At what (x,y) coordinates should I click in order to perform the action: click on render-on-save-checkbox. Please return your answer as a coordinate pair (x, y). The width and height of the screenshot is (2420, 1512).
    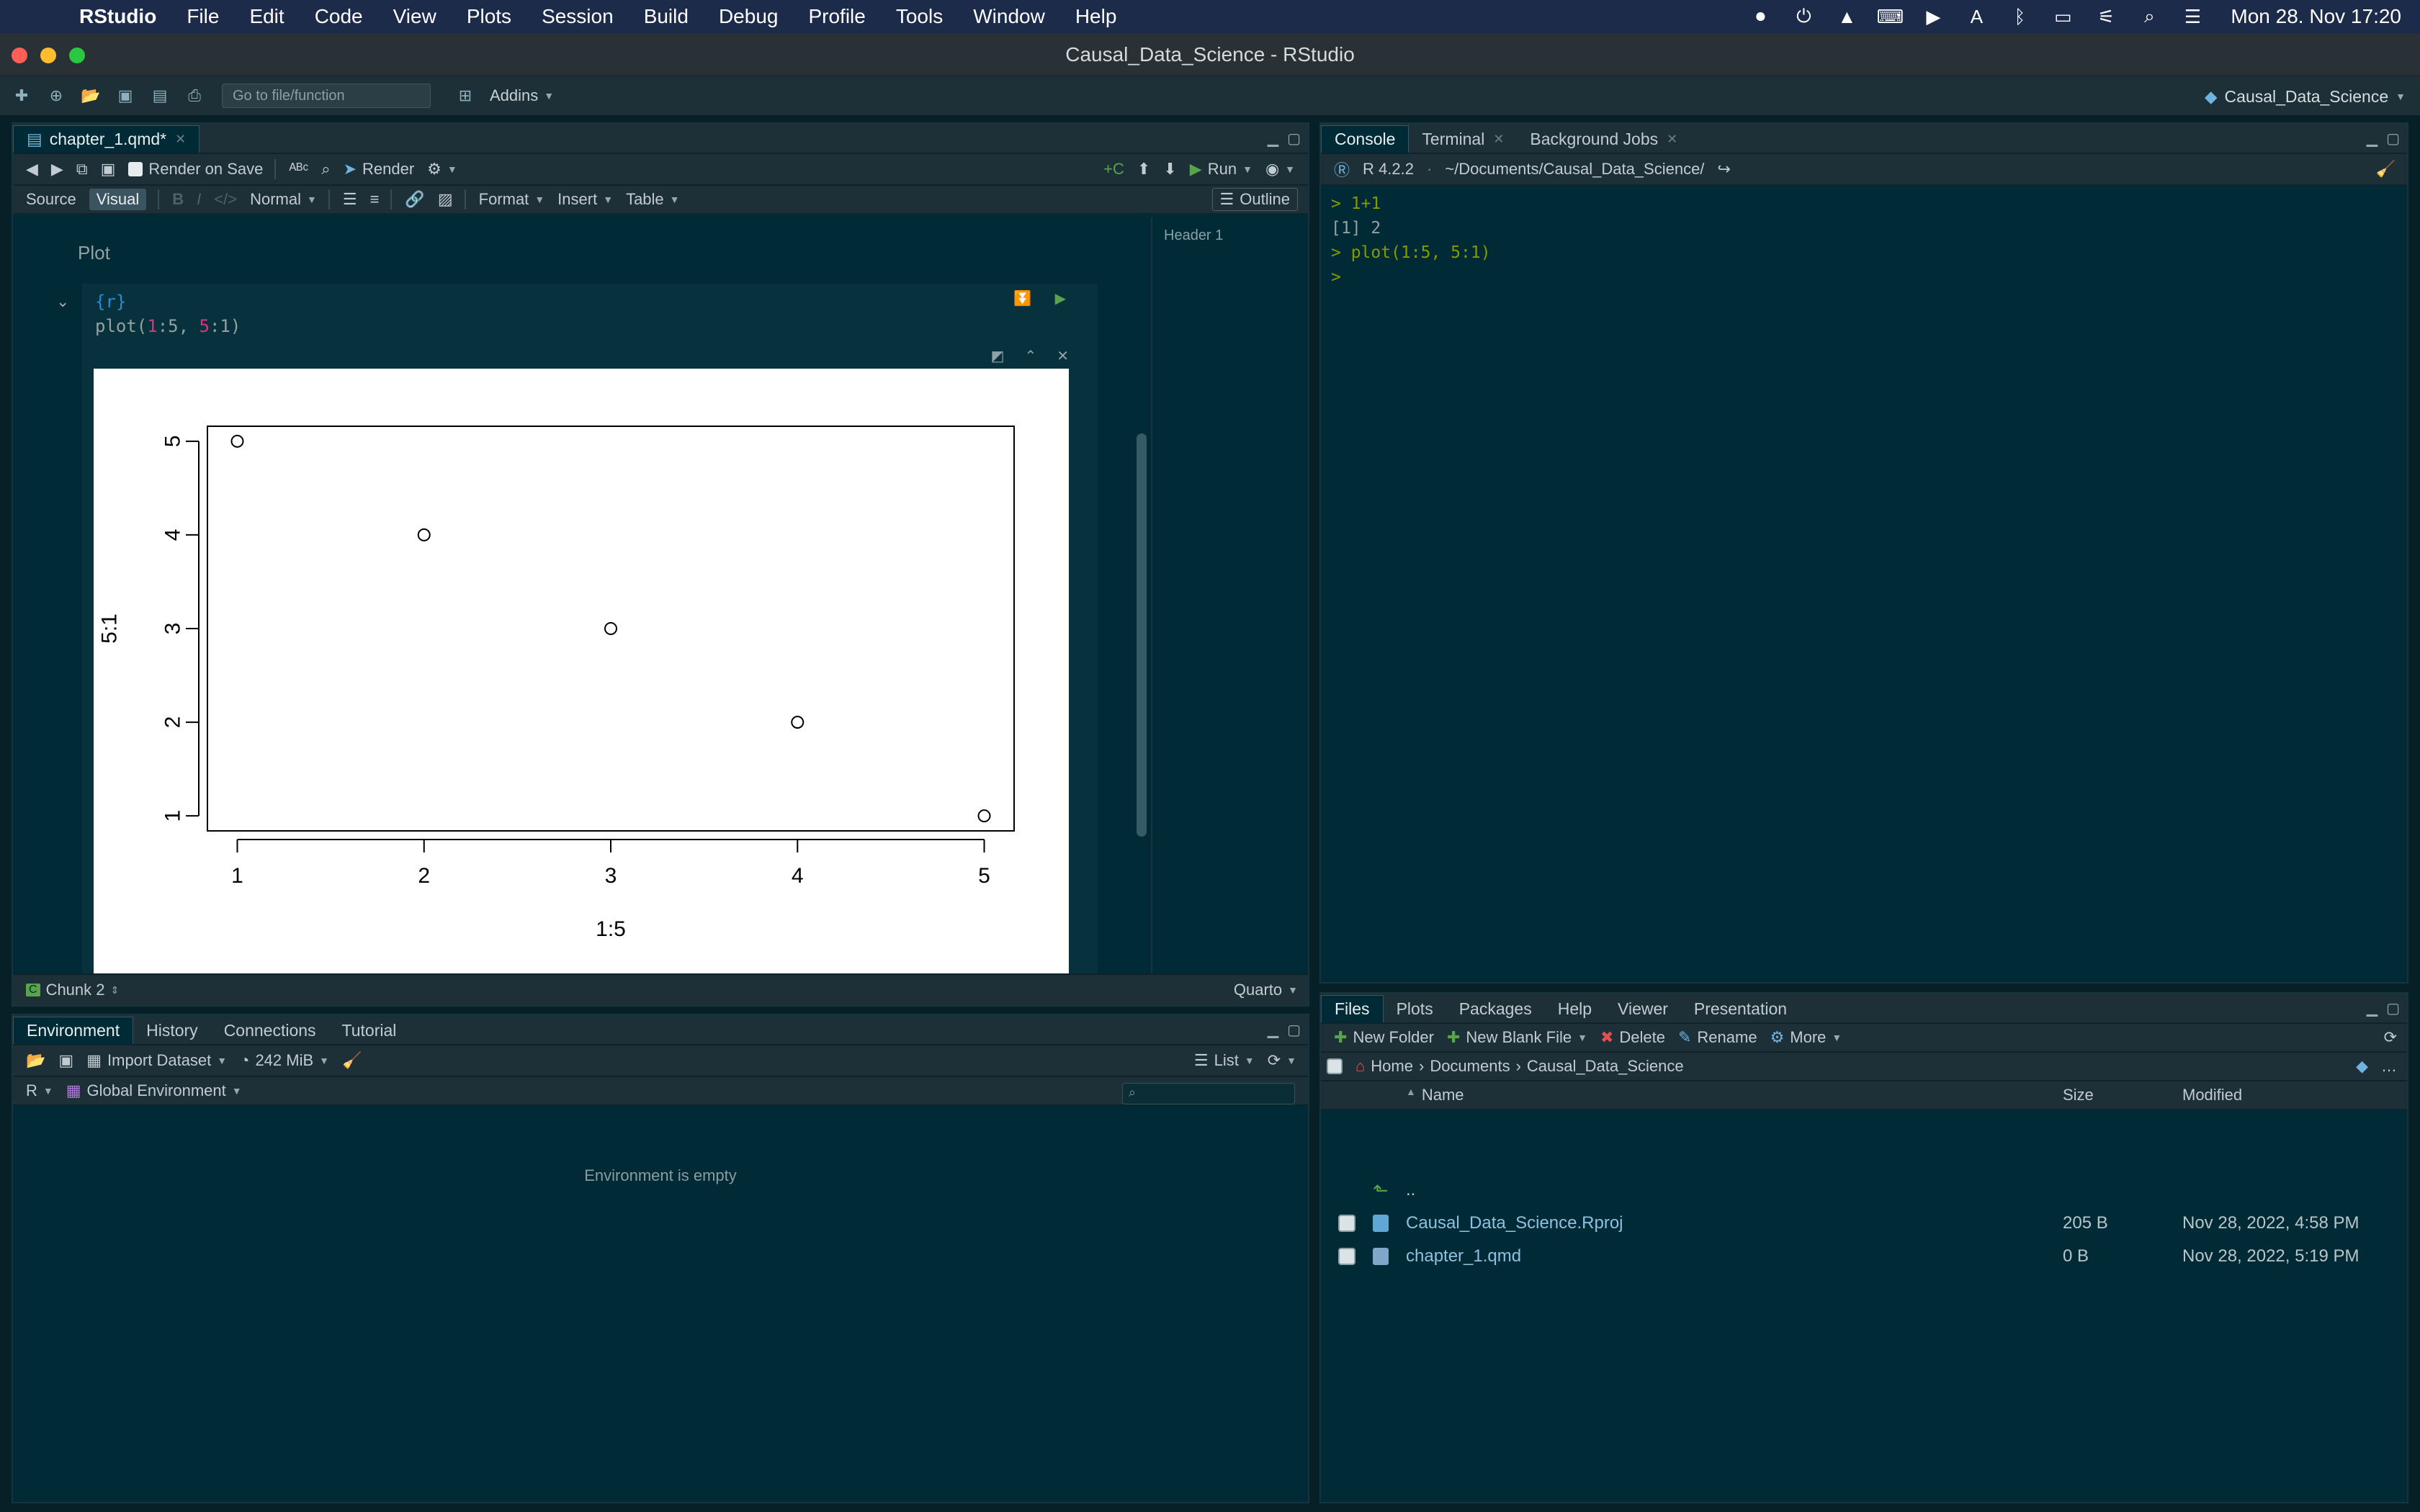
    Looking at the image, I should click on (135, 169).